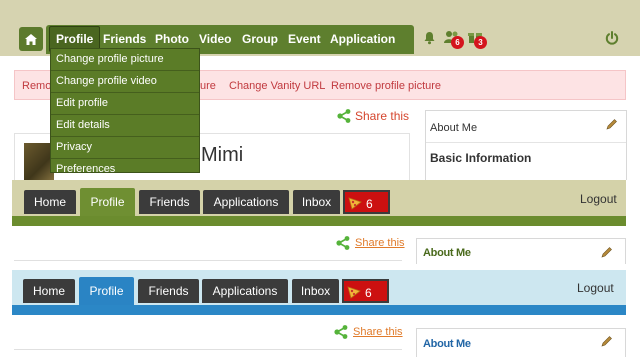 This screenshot has width=640, height=357. I want to click on menu-preferences: Preferences, so click(125, 165).